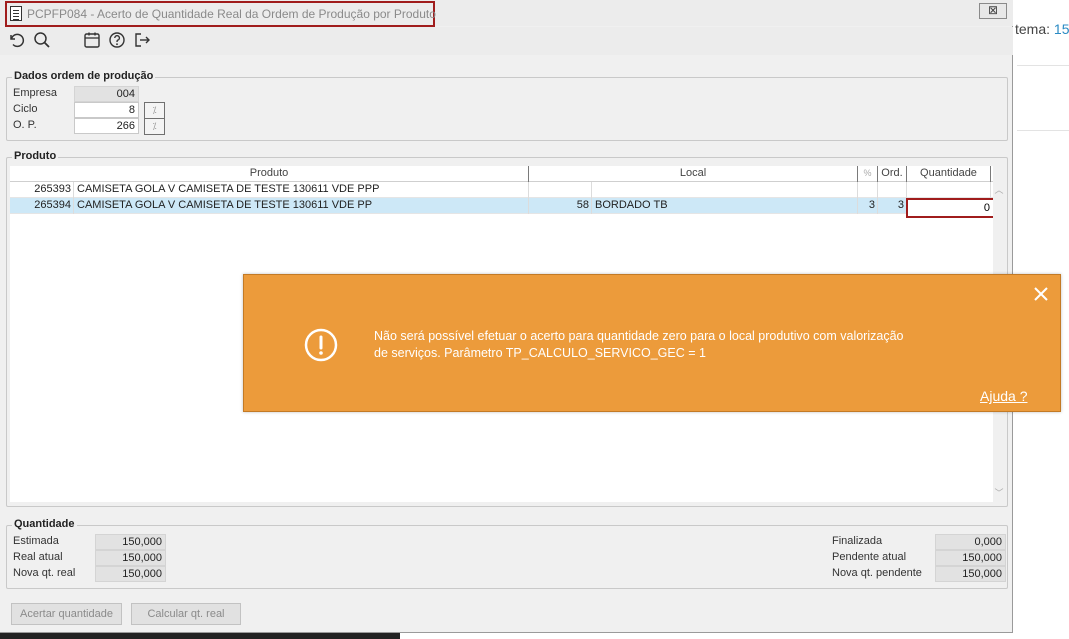 The image size is (1069, 639). I want to click on finalizada-field: 0,000, so click(970, 542).